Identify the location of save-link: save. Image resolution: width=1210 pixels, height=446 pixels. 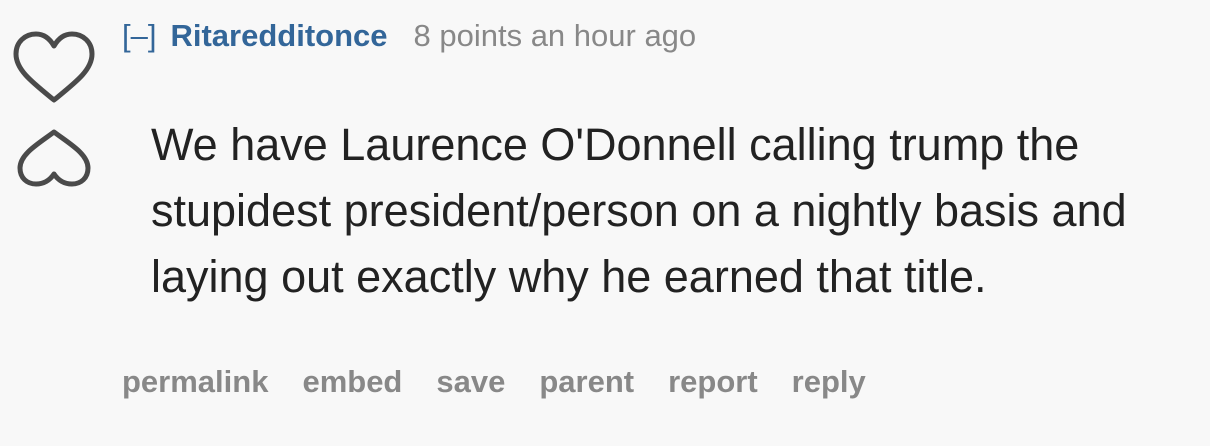
(470, 382).